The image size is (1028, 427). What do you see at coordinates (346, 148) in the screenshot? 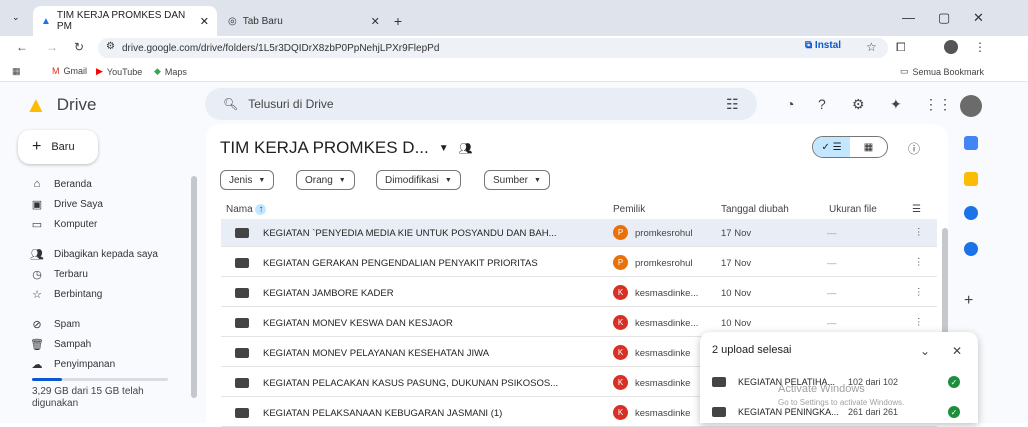
I see `folder-title: TIM KERJA PROMKES D... ▼ 👥︎` at bounding box center [346, 148].